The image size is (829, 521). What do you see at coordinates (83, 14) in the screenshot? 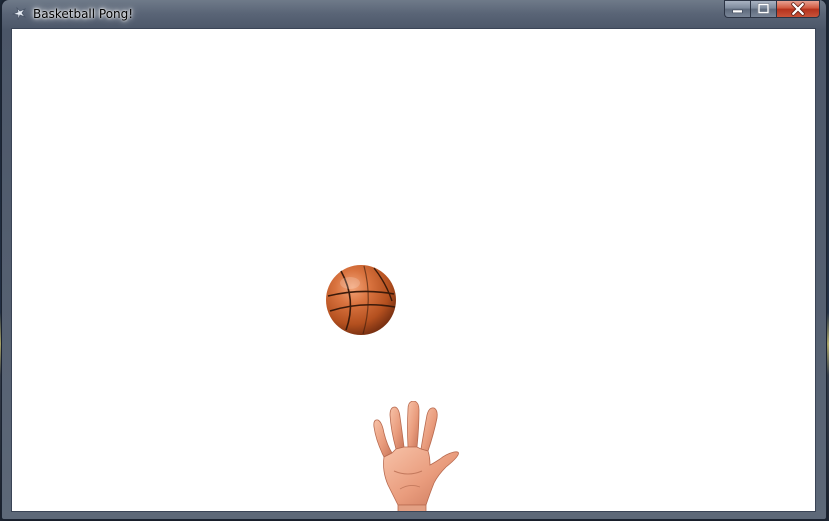
I see `window-title: Basketball Pong!` at bounding box center [83, 14].